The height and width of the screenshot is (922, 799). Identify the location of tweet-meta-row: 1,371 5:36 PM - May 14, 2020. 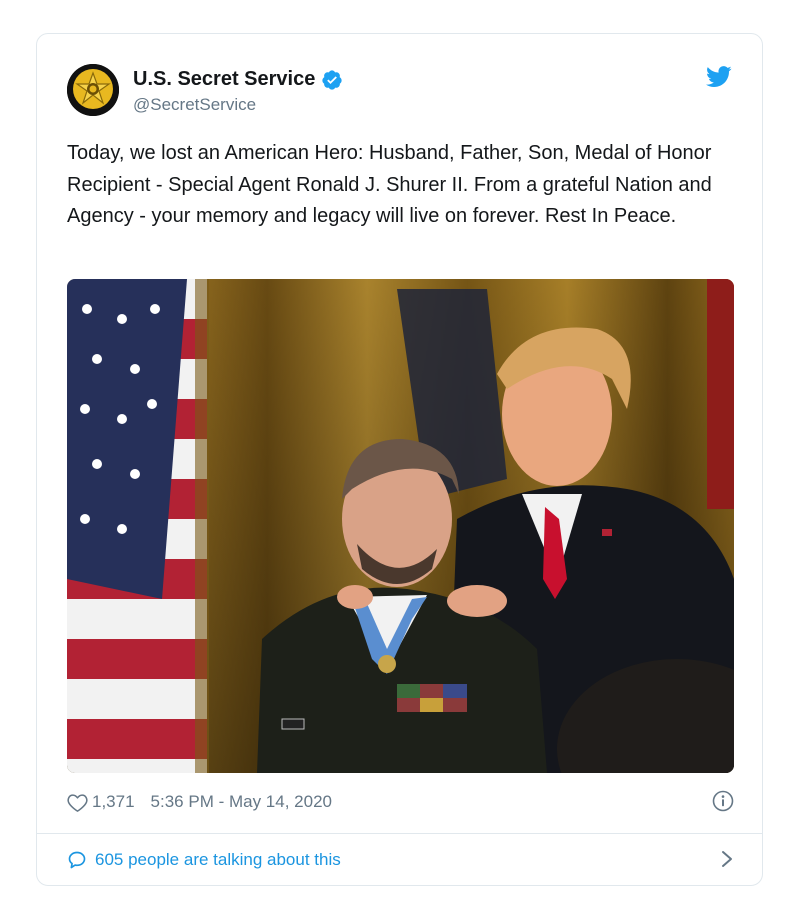
(400, 802).